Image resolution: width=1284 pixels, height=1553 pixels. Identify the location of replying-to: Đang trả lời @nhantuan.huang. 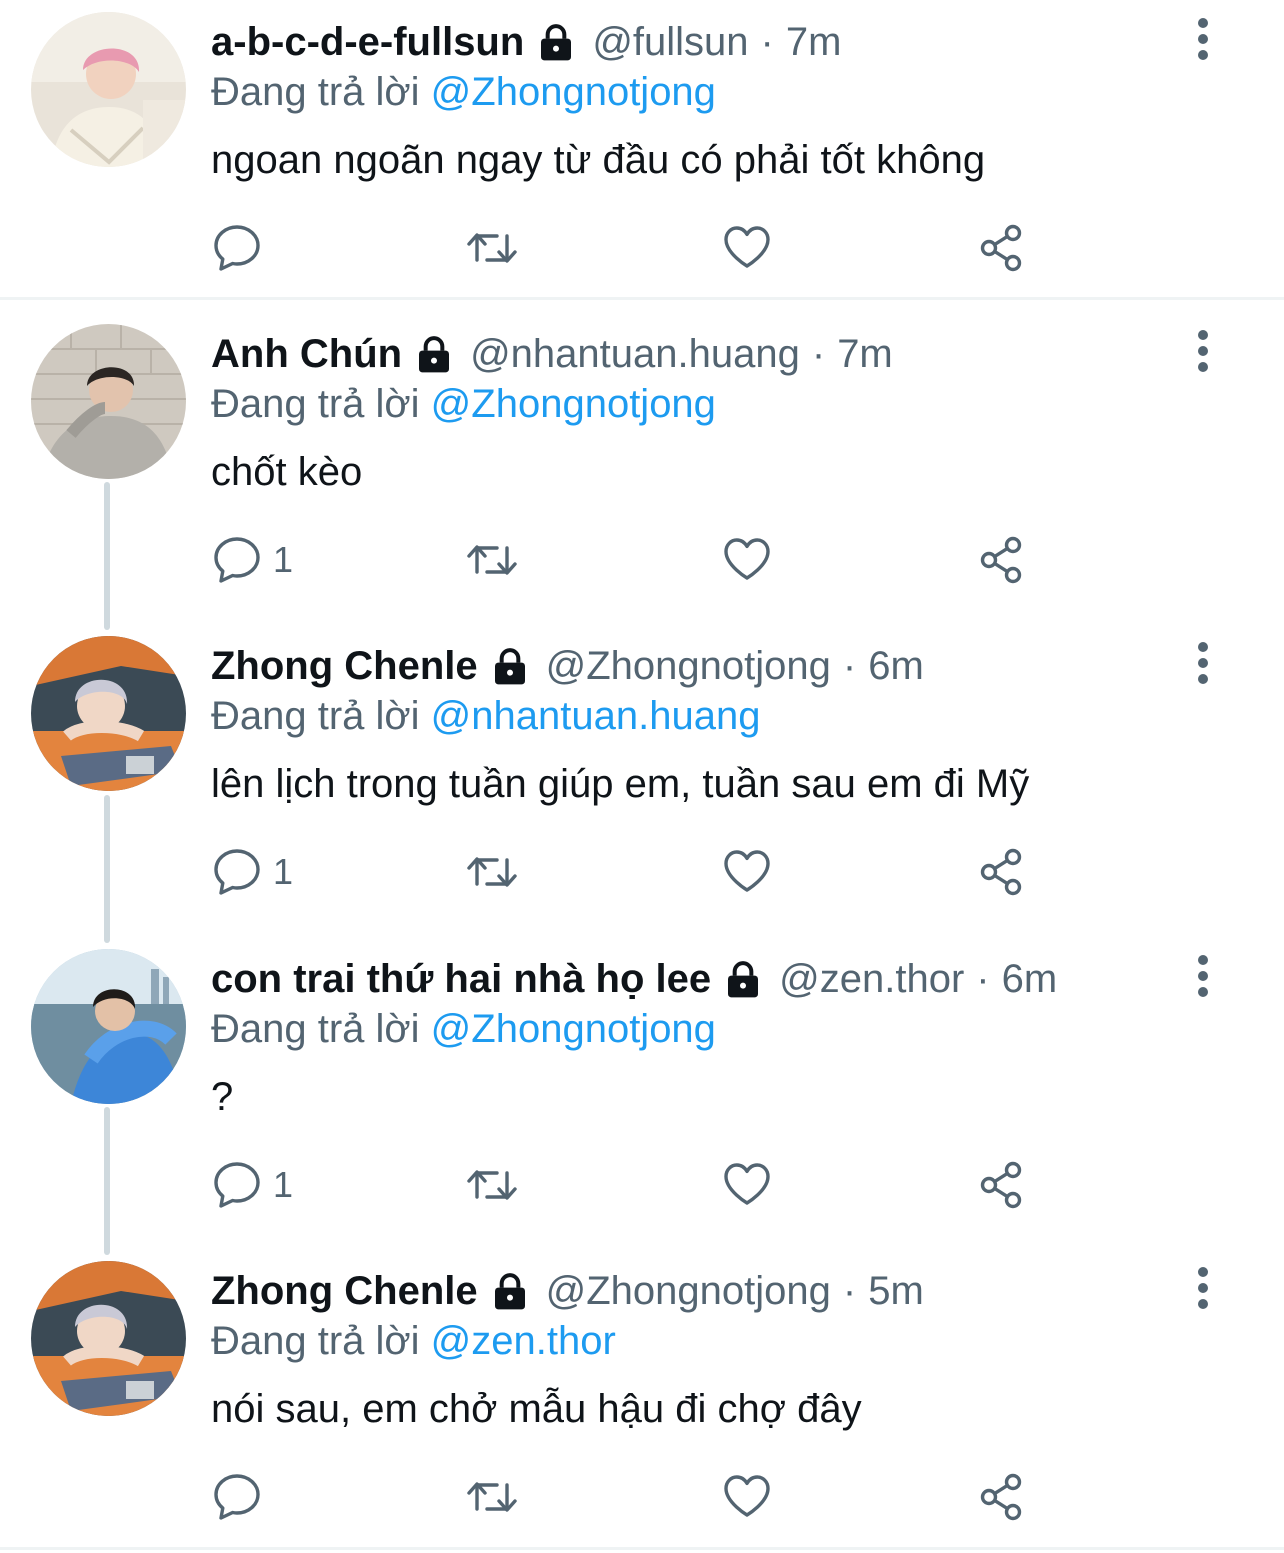
(485, 716).